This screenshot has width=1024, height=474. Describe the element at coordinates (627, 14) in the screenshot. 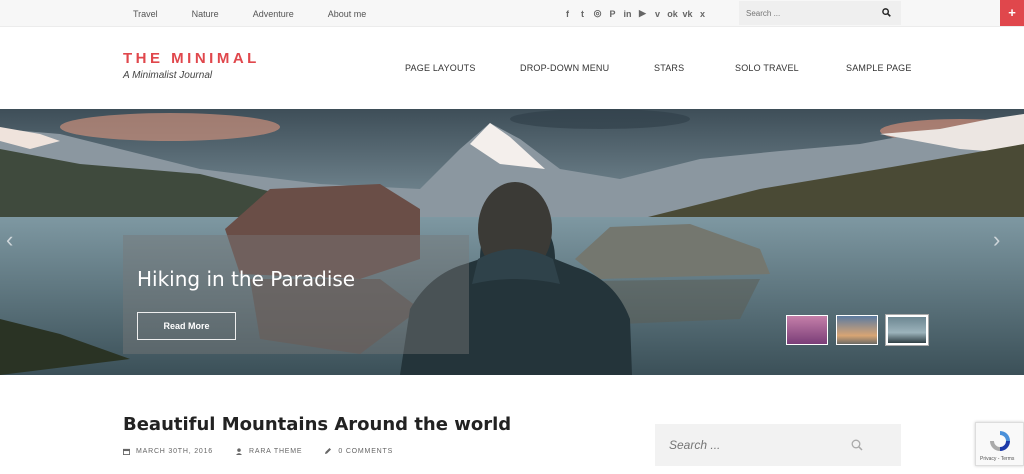

I see `linkedin-icon: in` at that location.